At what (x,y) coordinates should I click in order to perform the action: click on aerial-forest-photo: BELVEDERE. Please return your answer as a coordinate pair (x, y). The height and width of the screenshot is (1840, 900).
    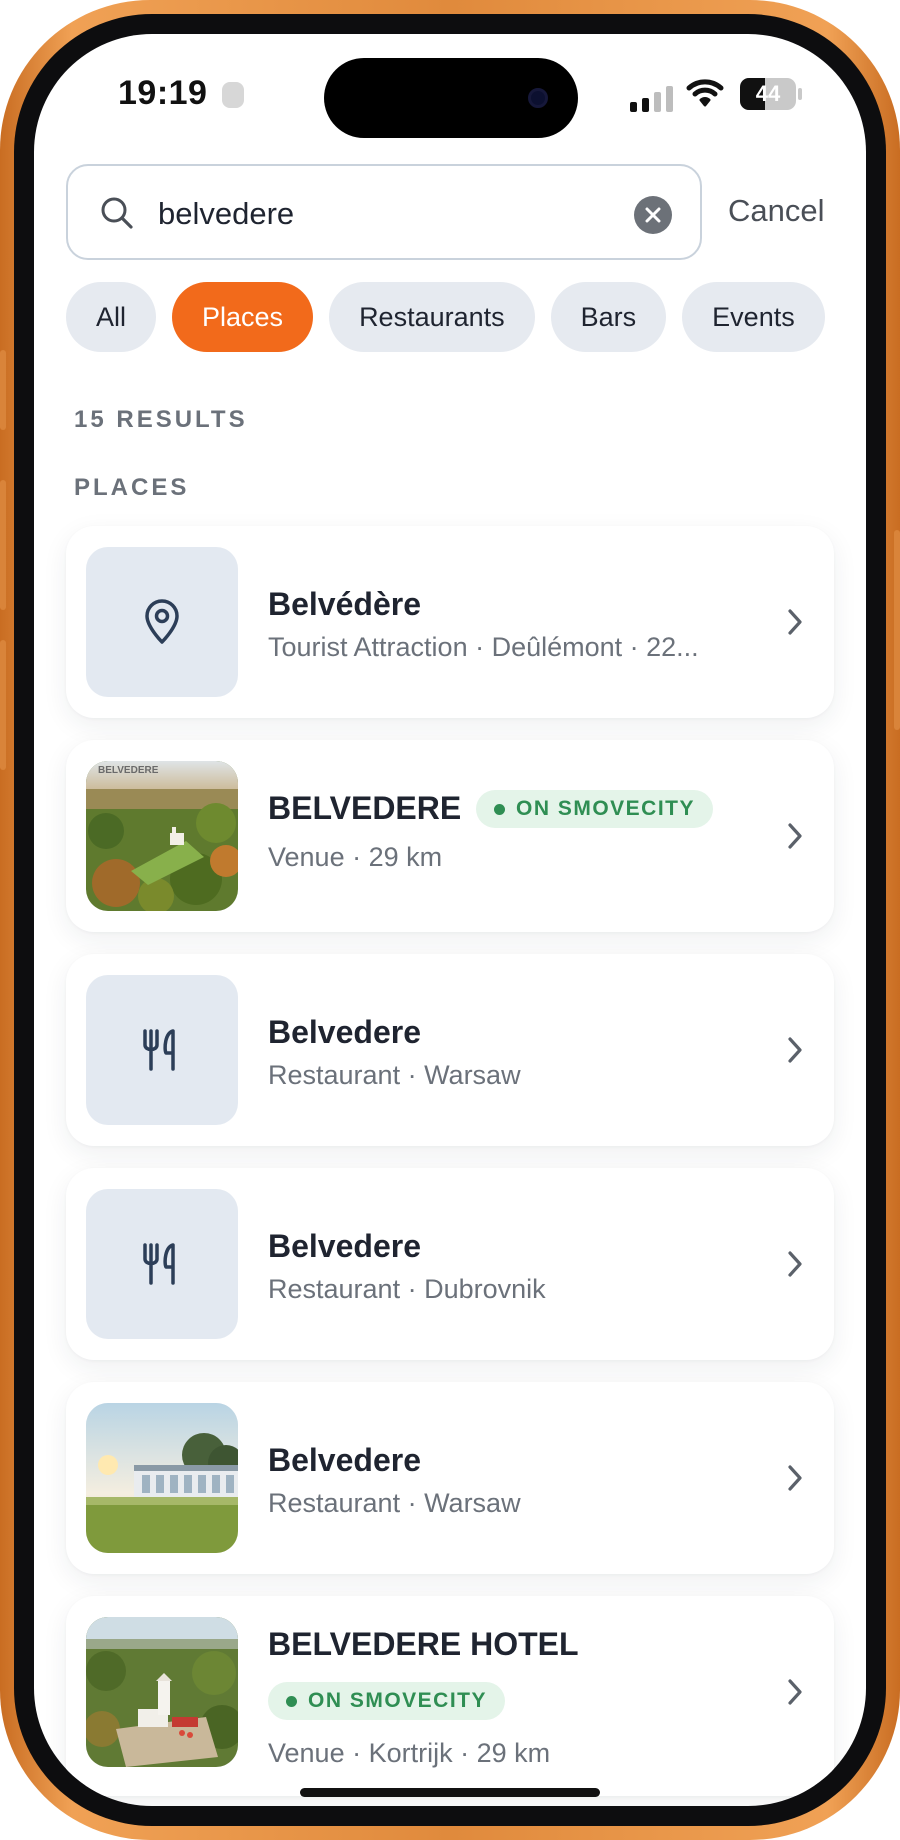
    Looking at the image, I should click on (162, 836).